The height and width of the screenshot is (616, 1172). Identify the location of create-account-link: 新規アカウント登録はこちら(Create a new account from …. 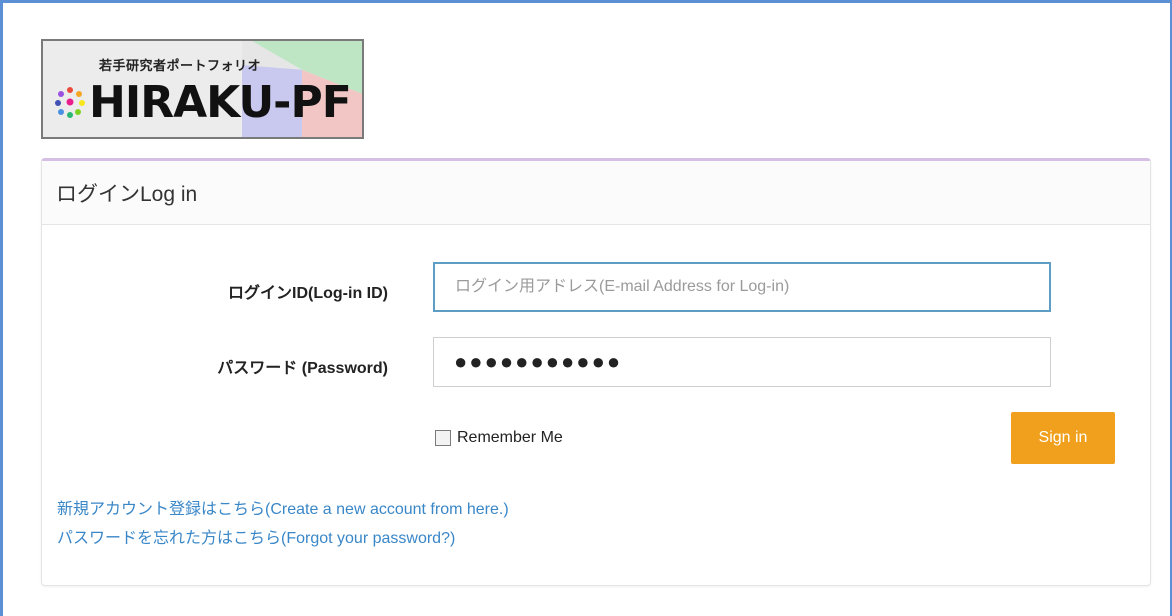
(283, 507).